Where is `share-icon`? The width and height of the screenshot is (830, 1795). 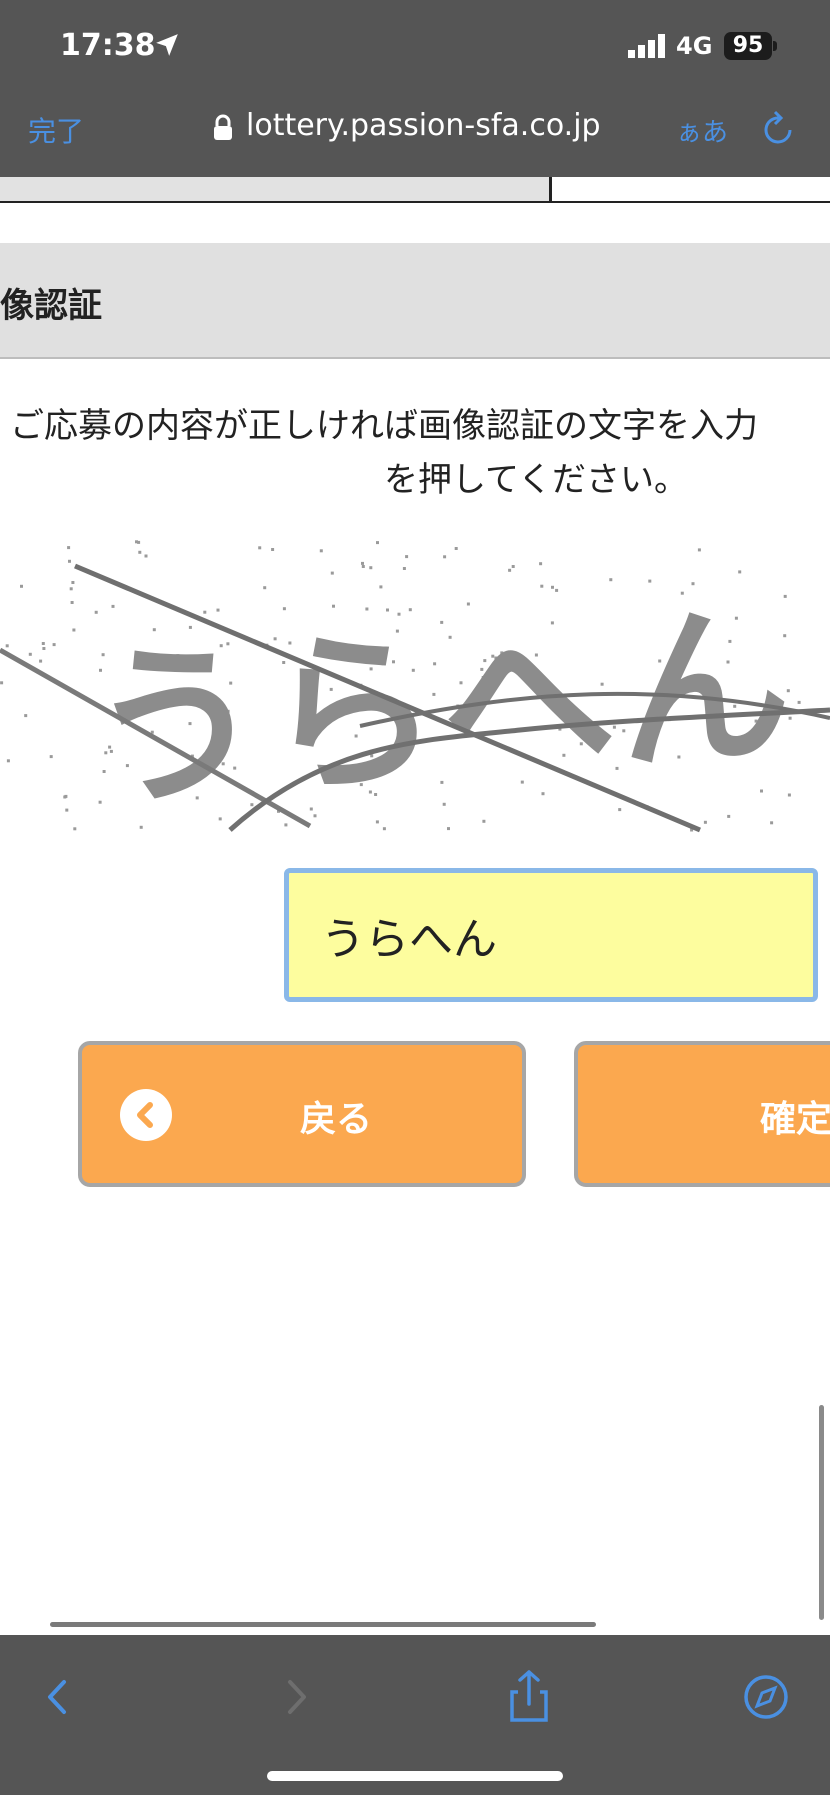
share-icon is located at coordinates (529, 1697).